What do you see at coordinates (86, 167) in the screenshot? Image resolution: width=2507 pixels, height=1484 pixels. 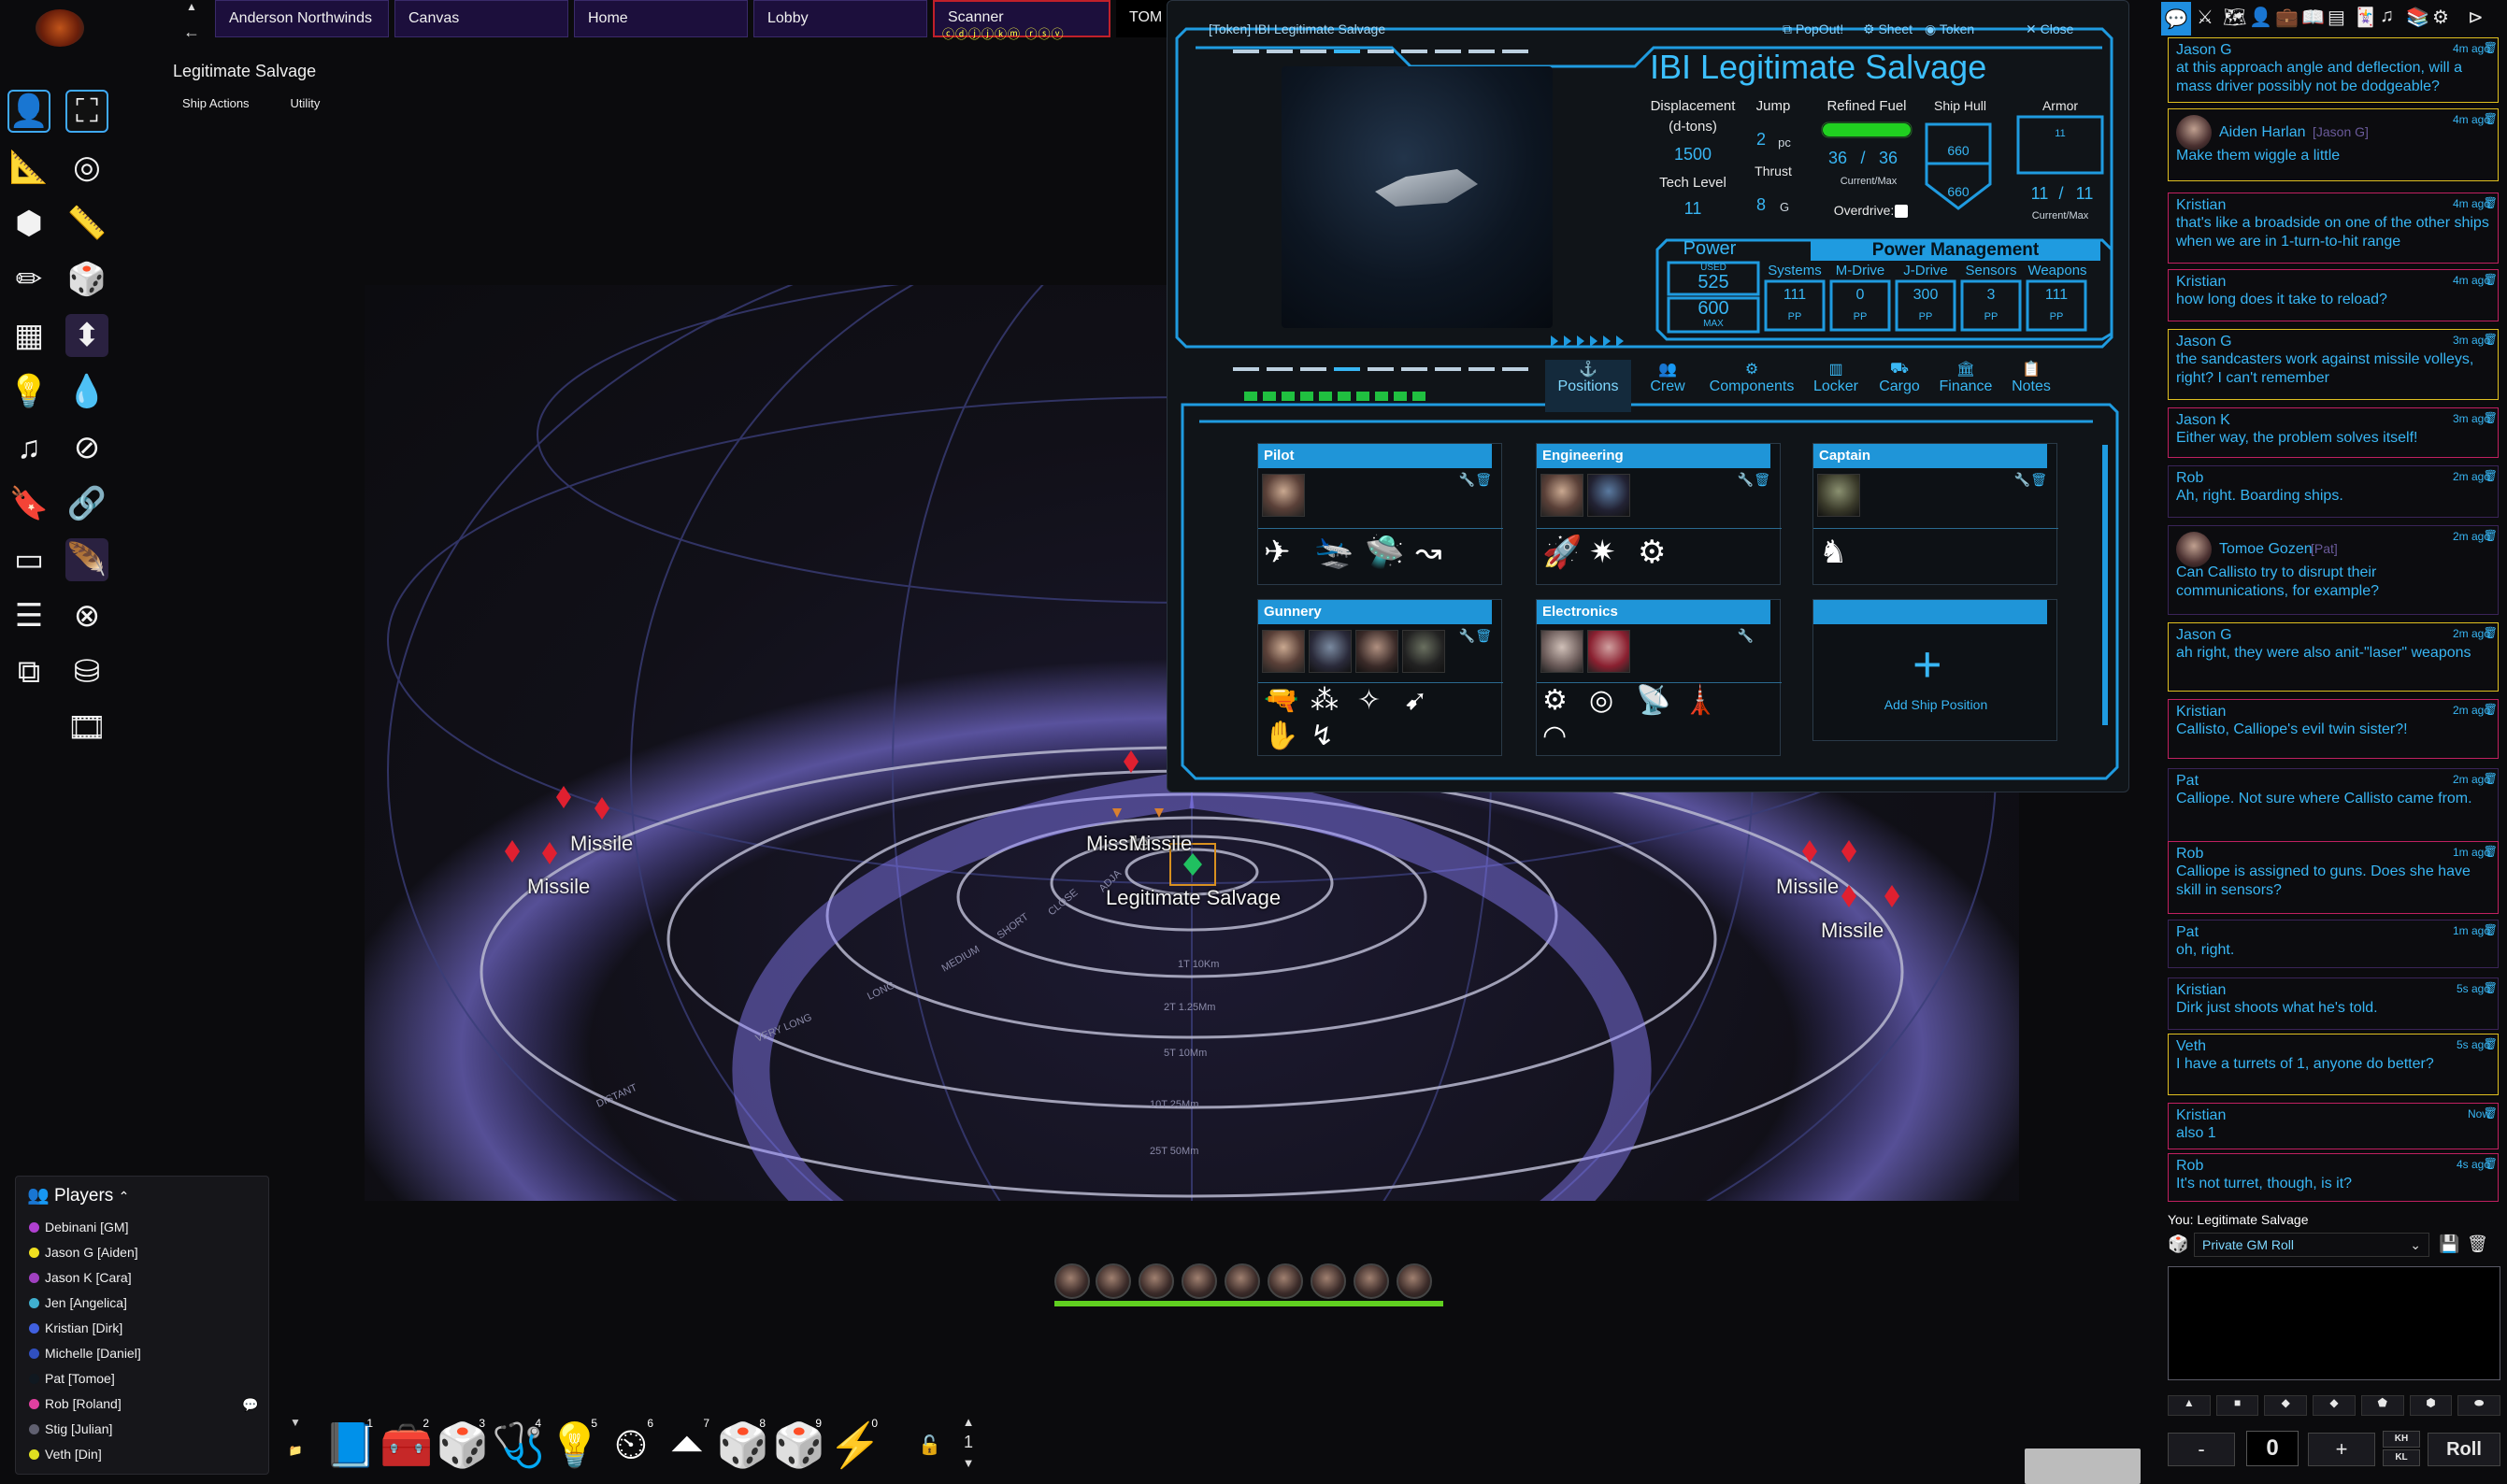 I see `target-icon: ◎` at bounding box center [86, 167].